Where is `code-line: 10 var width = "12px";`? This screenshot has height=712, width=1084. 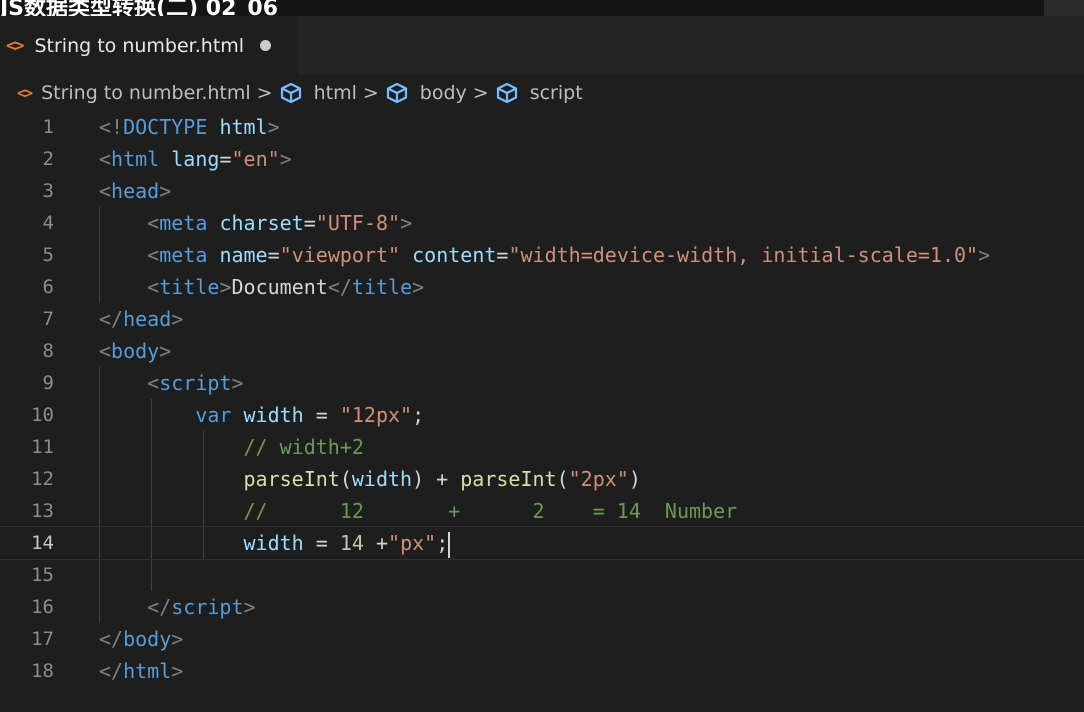 code-line: 10 var width = "12px"; is located at coordinates (542, 415).